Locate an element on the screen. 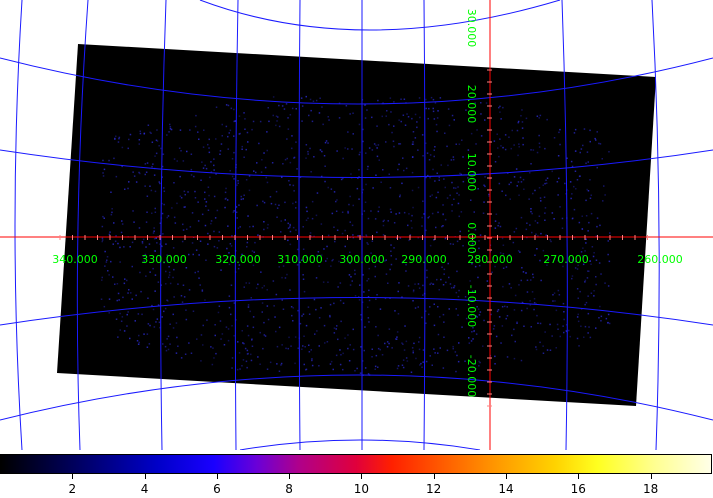  colorbar is located at coordinates (356, 464).